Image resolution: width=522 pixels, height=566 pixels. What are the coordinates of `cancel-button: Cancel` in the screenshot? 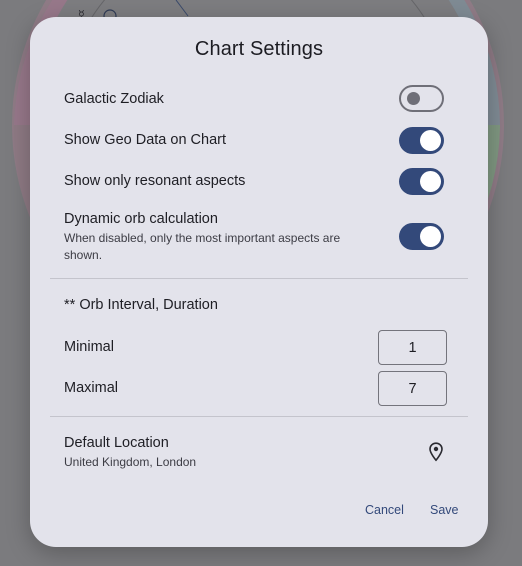 It's located at (384, 510).